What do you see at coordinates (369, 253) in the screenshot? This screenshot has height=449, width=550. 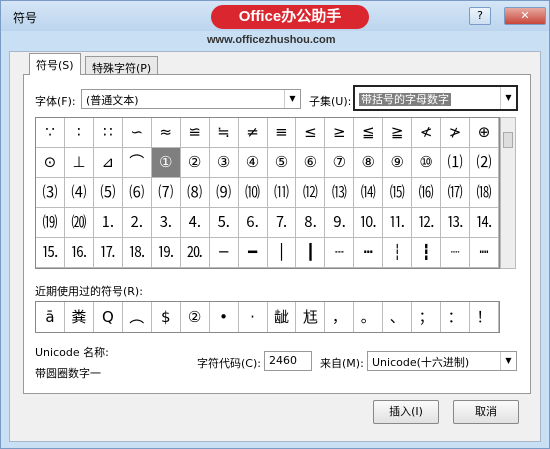 I see `symbol-cell: ┅` at bounding box center [369, 253].